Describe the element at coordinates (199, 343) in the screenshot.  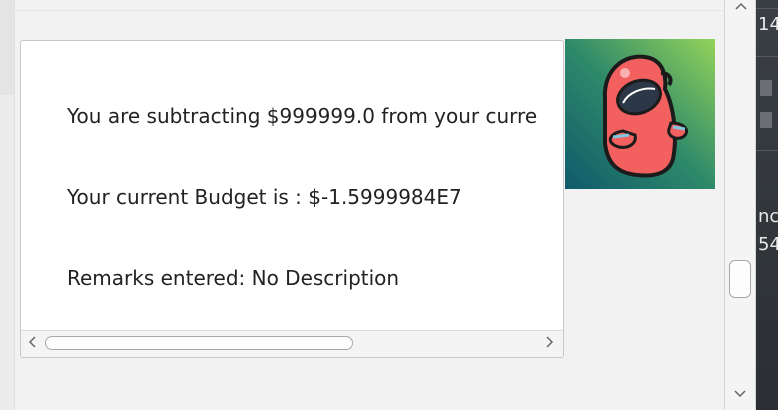
I see `horizontal-scroll-thumb` at that location.